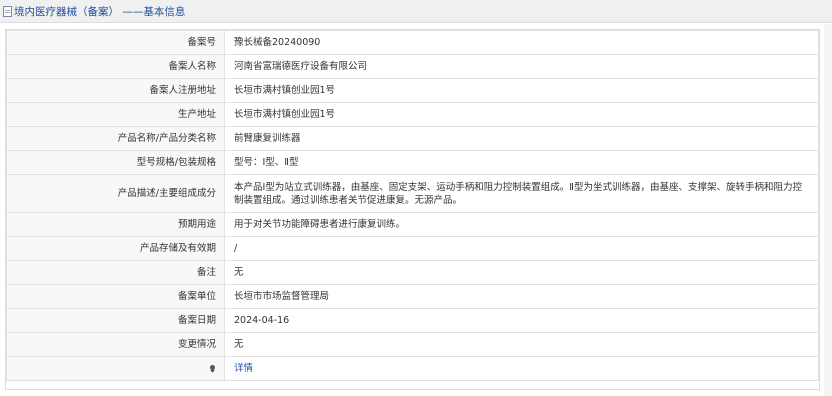 Image resolution: width=832 pixels, height=396 pixels. What do you see at coordinates (115, 138) in the screenshot?
I see `row-label: 产品名称/产品分类名称` at bounding box center [115, 138].